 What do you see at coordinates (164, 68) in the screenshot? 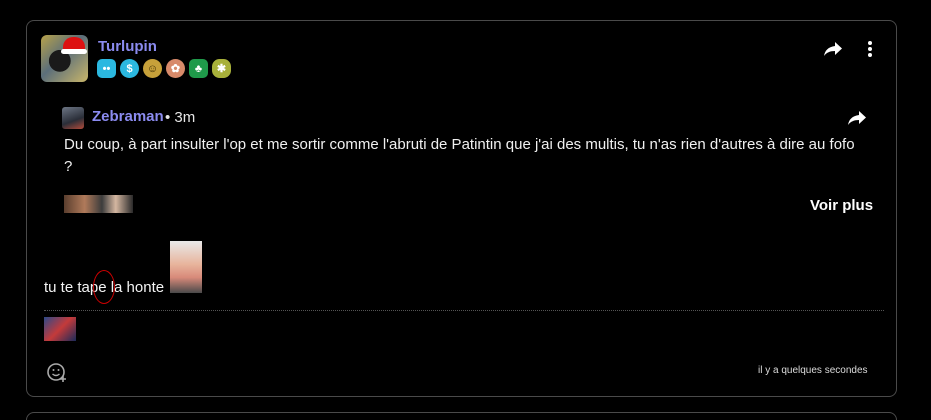
I see `badge-list: •• $ ☺ ✿ ♣ ✱` at bounding box center [164, 68].